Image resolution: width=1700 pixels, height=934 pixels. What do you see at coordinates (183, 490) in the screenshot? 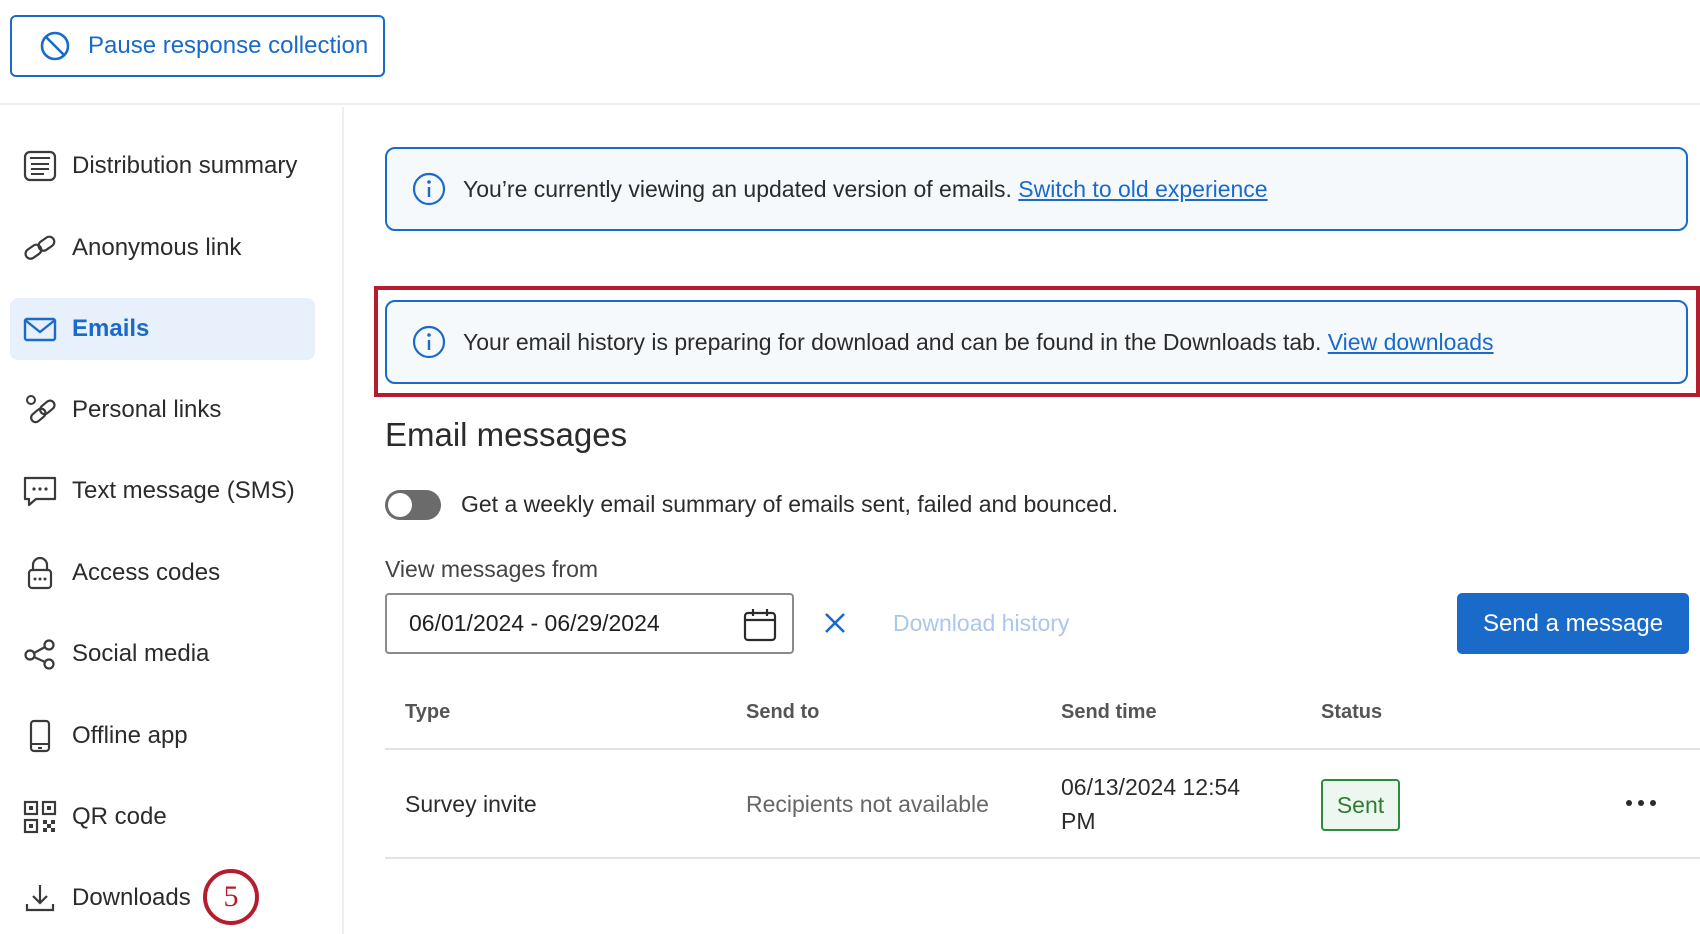
I see `sidebar-item-label: Text message (SMS)` at bounding box center [183, 490].